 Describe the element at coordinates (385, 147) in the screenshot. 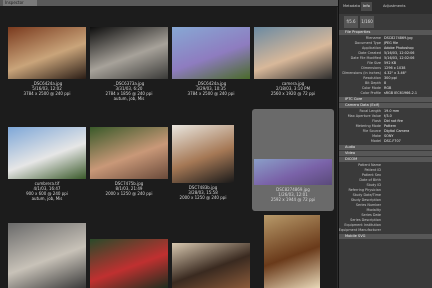

I see `section-audio: Audio` at that location.